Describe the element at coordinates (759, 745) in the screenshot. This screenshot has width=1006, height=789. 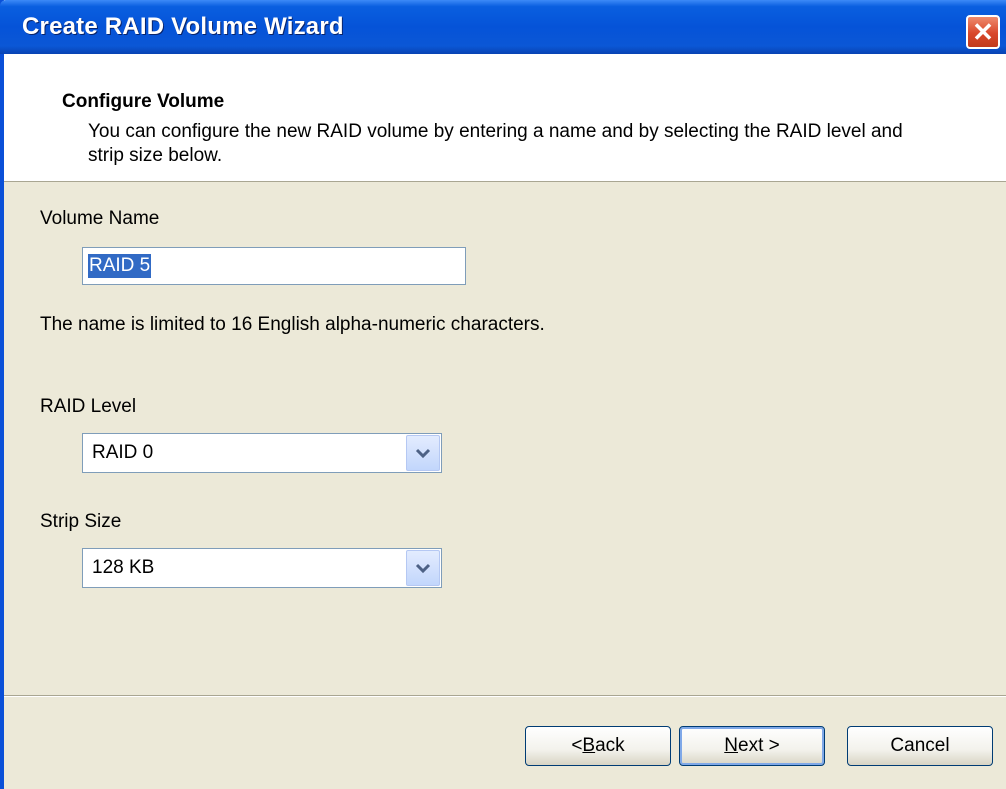
I see `next-label: ext >` at that location.